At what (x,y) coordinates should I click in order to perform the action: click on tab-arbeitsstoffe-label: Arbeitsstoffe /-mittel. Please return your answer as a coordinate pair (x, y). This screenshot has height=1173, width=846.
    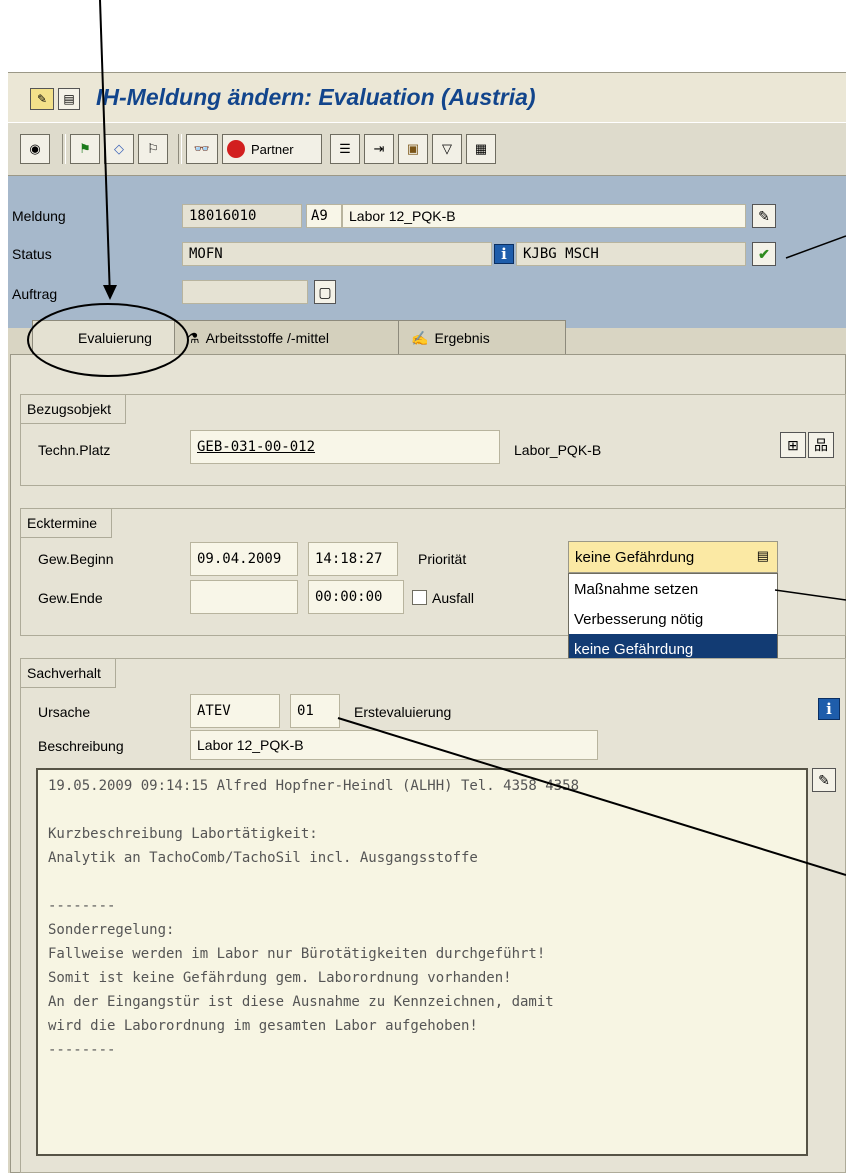
    Looking at the image, I should click on (267, 338).